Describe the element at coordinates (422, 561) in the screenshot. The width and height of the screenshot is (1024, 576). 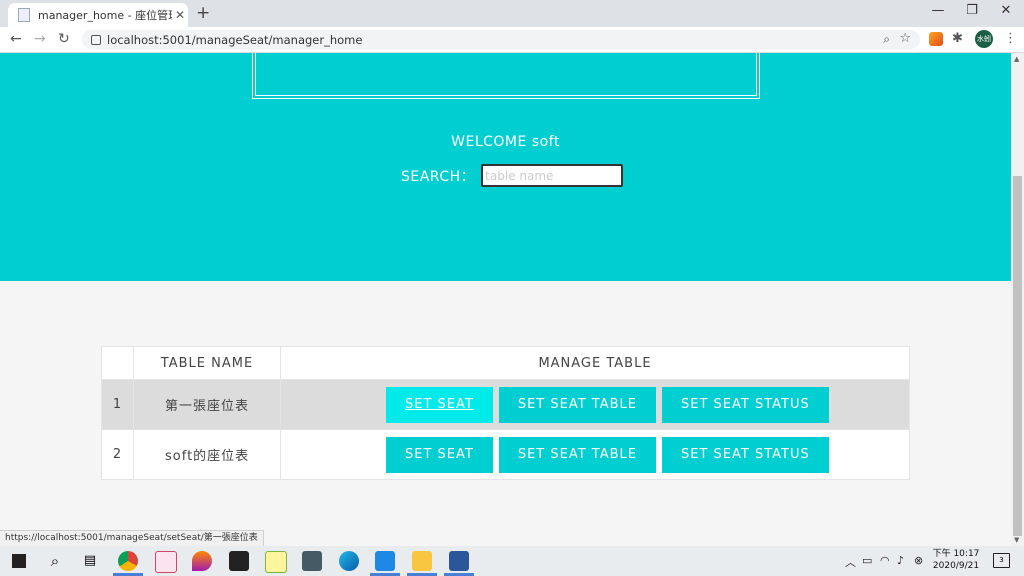
I see `file-explorer-icon` at that location.